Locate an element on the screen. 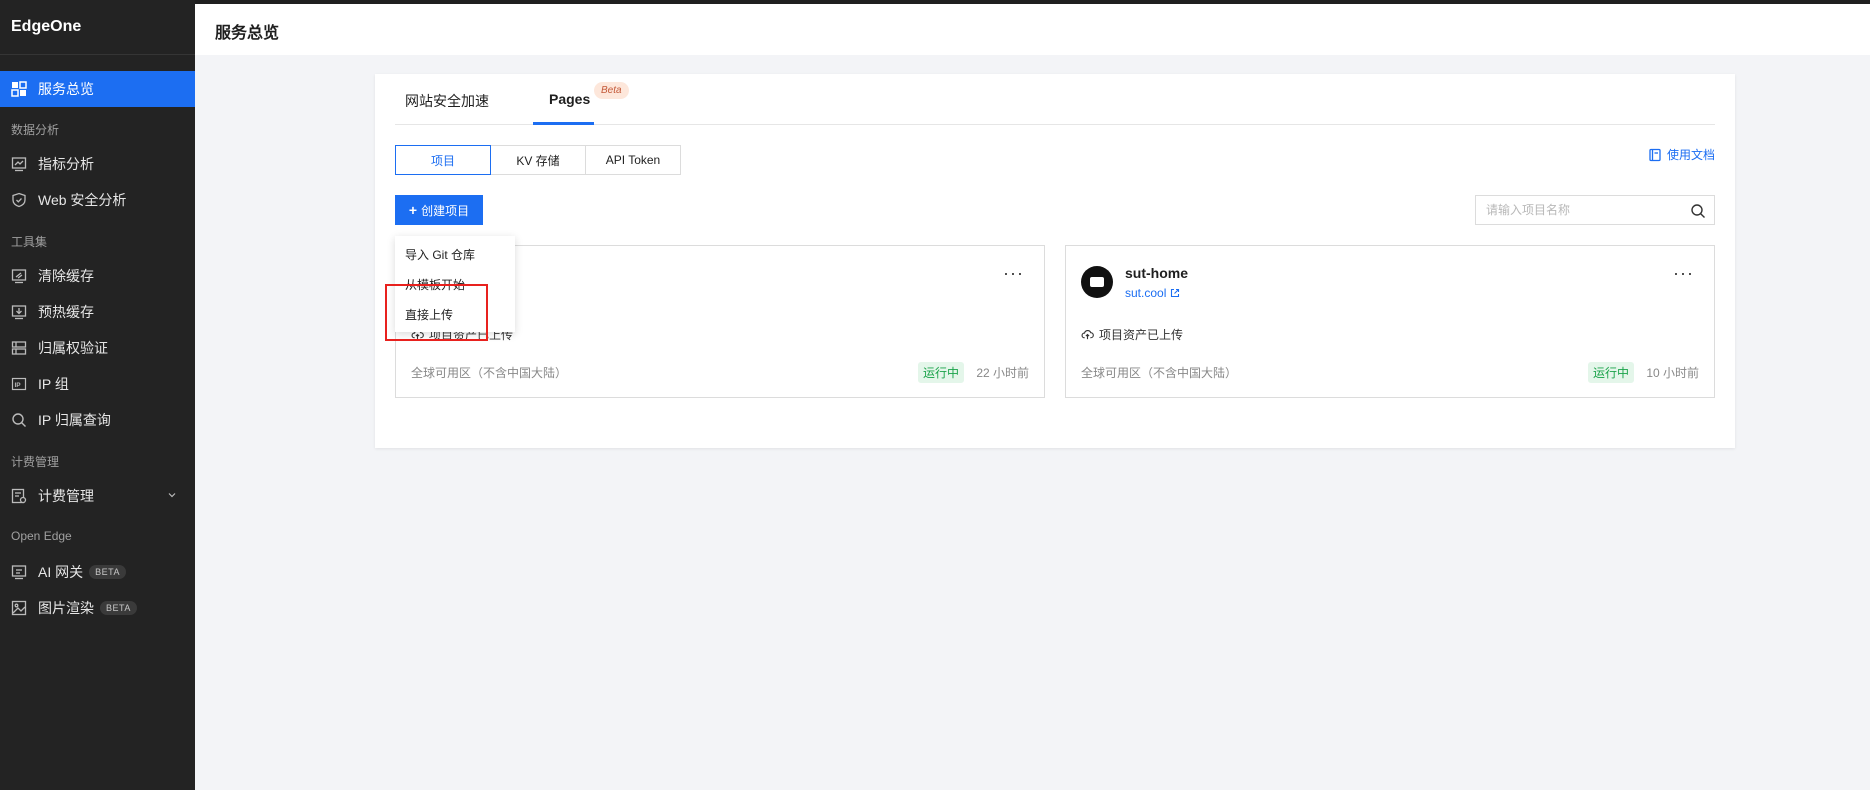 The width and height of the screenshot is (1870, 790). ip-icon: IP is located at coordinates (19, 384).